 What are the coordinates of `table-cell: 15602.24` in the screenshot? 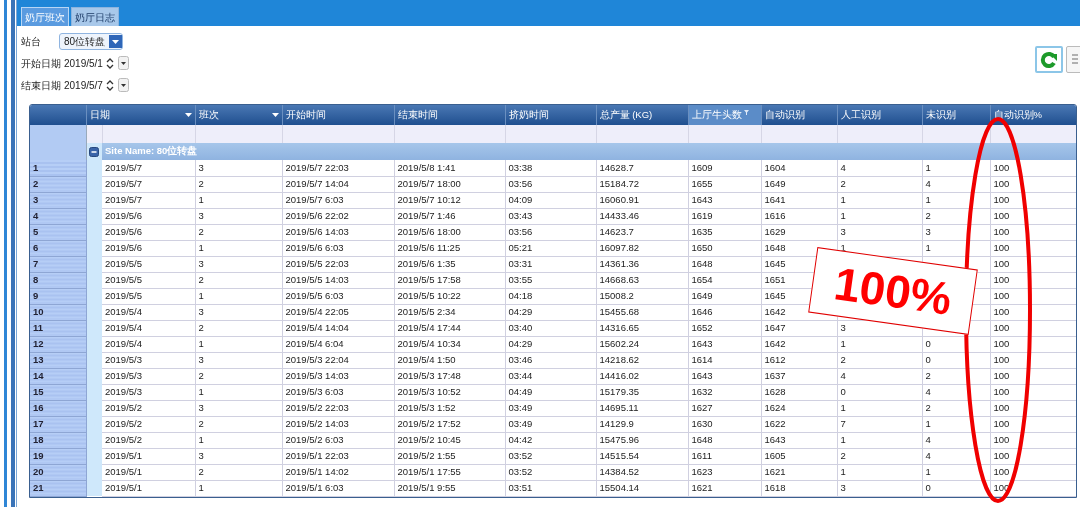 It's located at (642, 344).